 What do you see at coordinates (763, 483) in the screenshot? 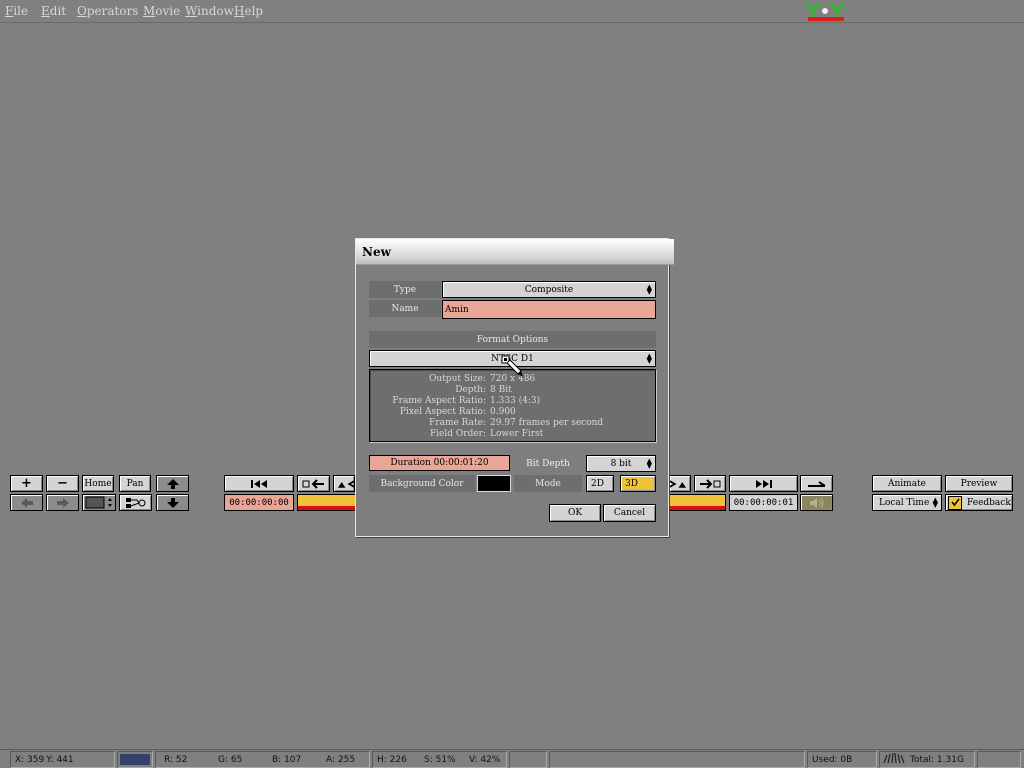
I see `go-to-end-icon` at bounding box center [763, 483].